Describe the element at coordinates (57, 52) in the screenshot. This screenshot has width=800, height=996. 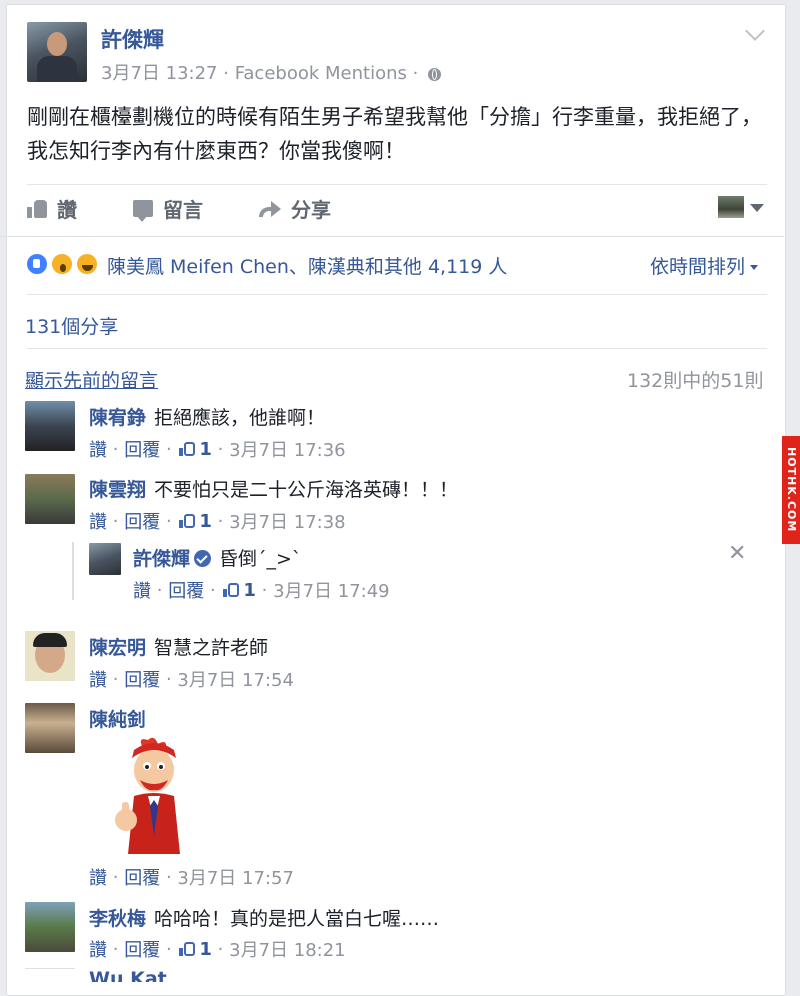
I see `author-avatar` at that location.